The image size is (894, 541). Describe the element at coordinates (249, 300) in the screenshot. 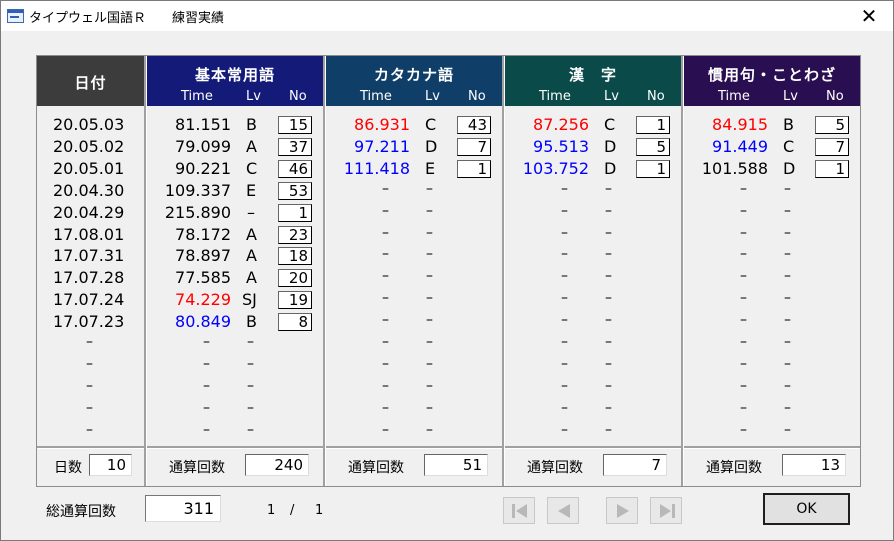

I see `level-cell: SJ` at that location.